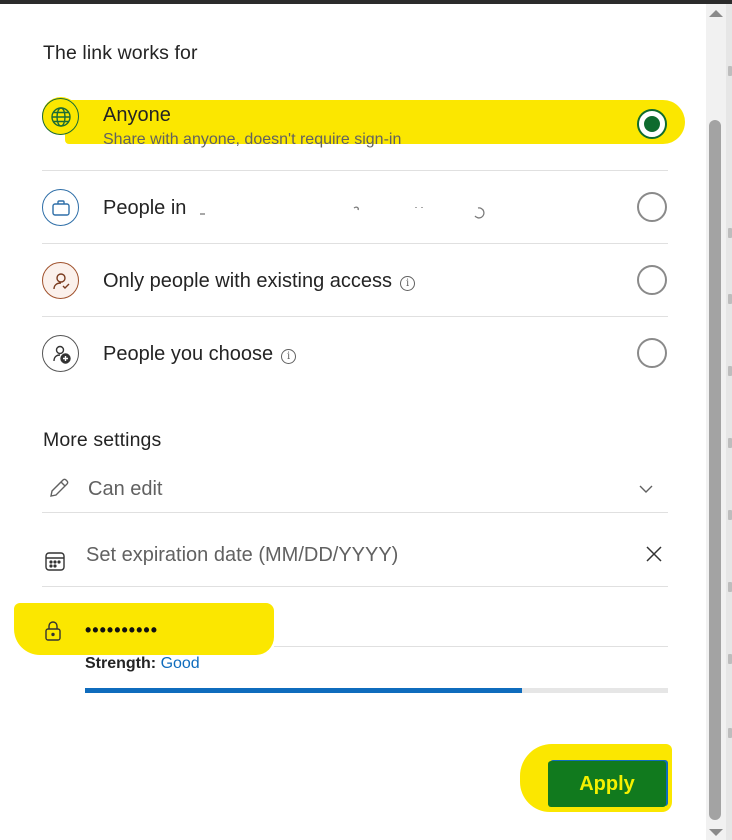 This screenshot has width=732, height=840. I want to click on radio-anyone, so click(652, 124).